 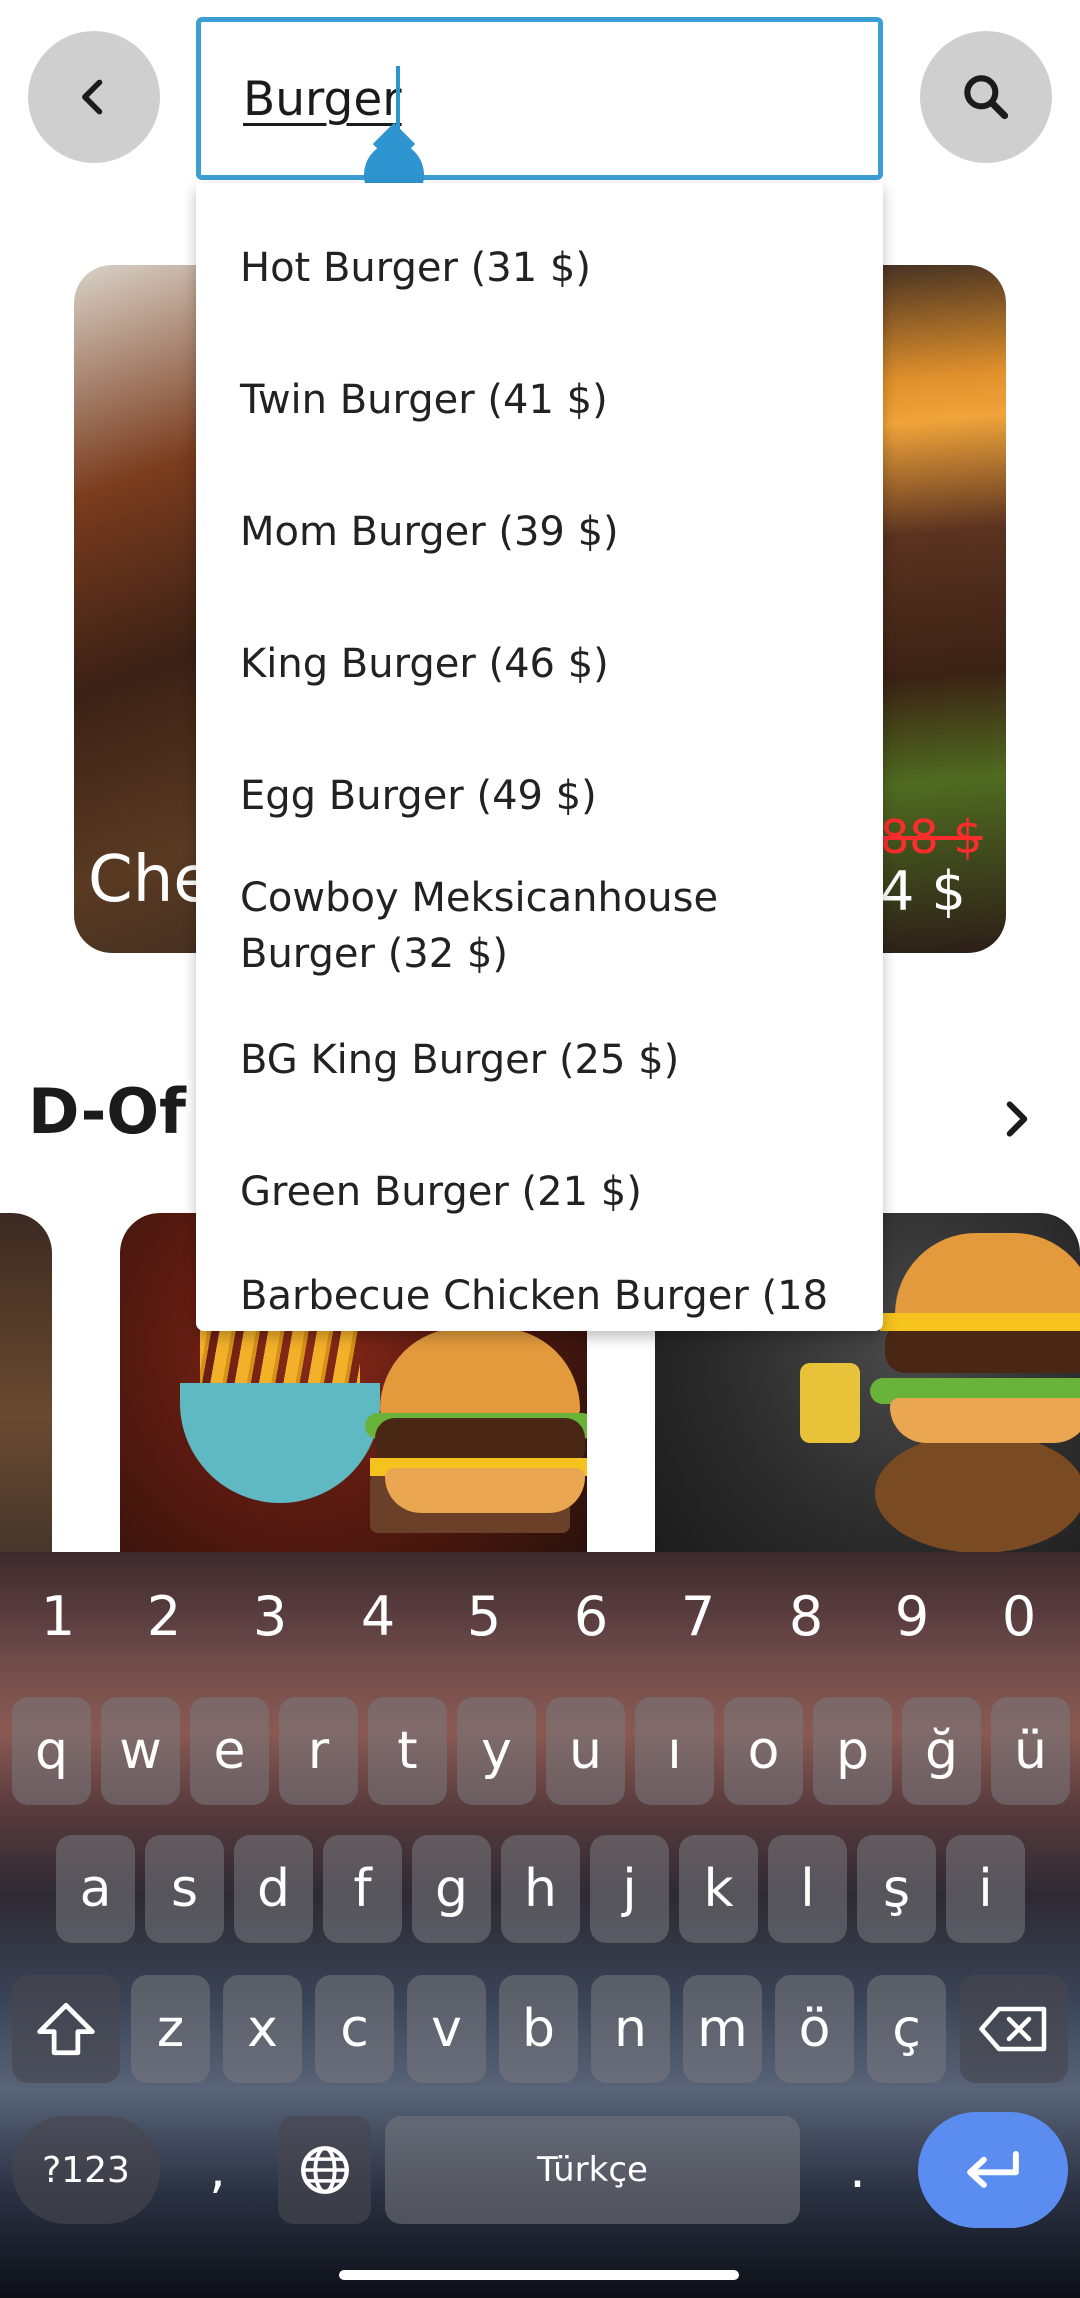 I want to click on key-letter: b, so click(x=538, y=2029).